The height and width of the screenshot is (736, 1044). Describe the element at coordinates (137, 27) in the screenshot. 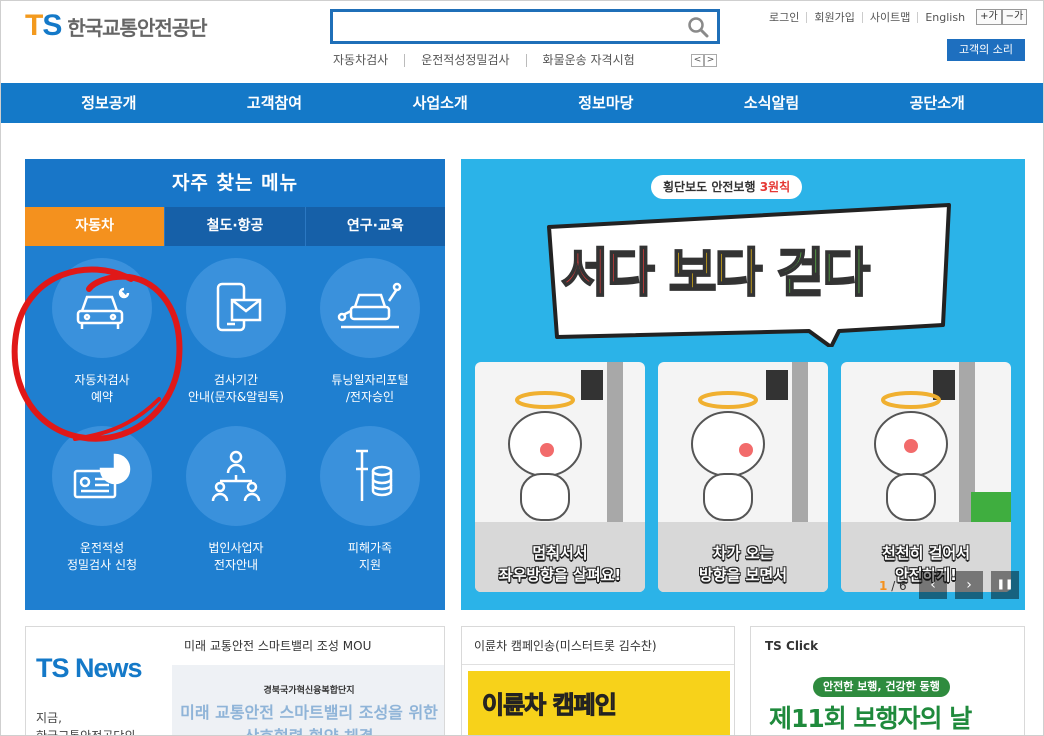

I see `logo-text: 한국교통안전공단` at that location.